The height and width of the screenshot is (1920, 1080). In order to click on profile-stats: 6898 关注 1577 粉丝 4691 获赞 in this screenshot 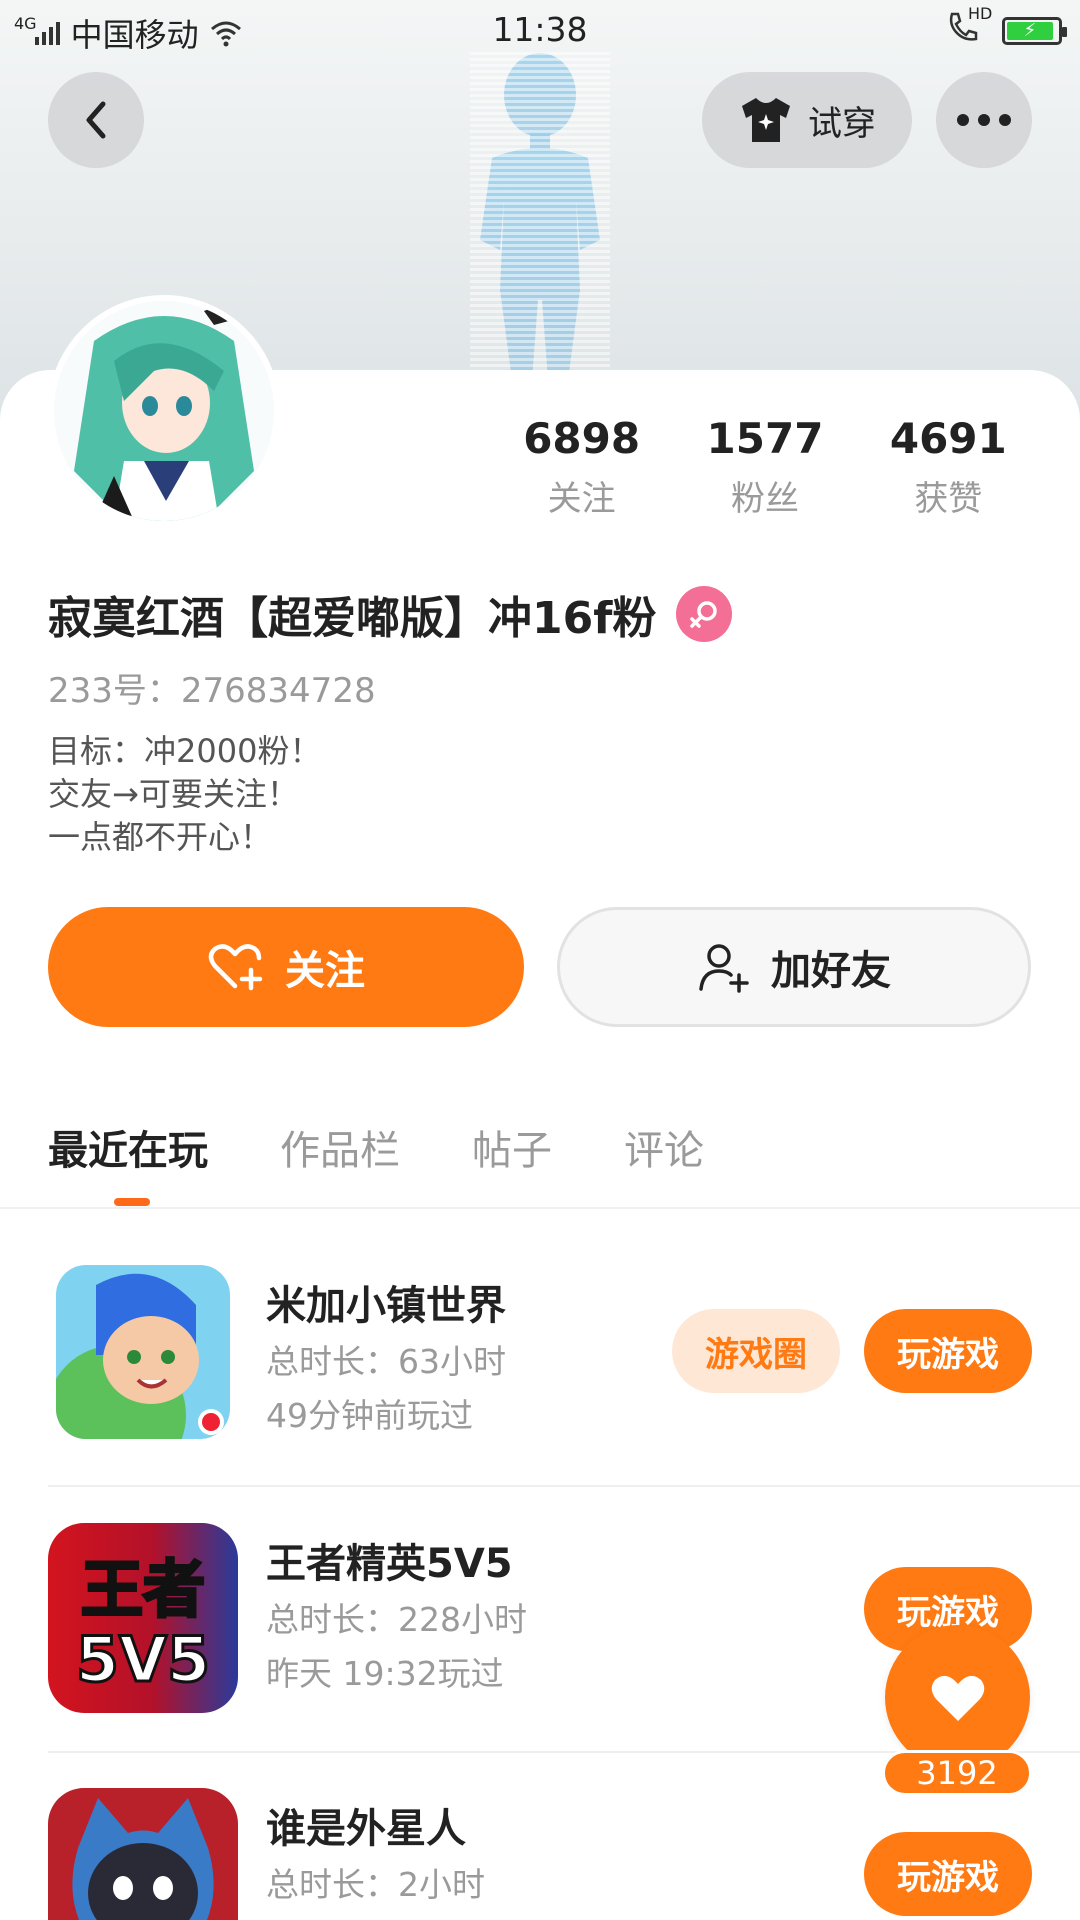, I will do `click(765, 467)`.